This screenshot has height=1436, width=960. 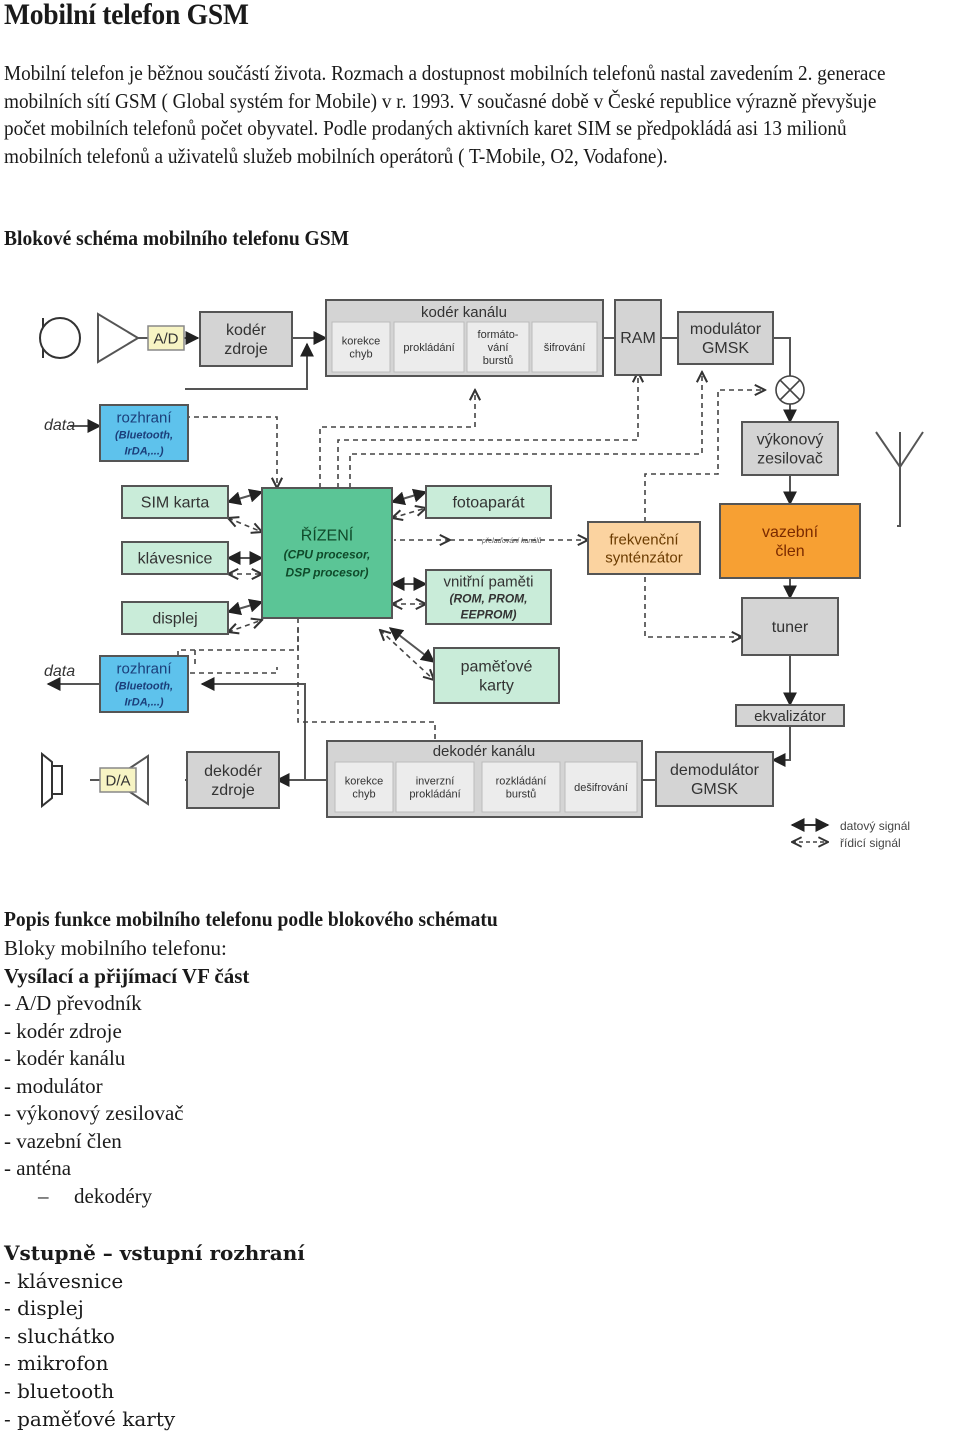 I want to click on legend-data-signal: datový signál, so click(x=875, y=826).